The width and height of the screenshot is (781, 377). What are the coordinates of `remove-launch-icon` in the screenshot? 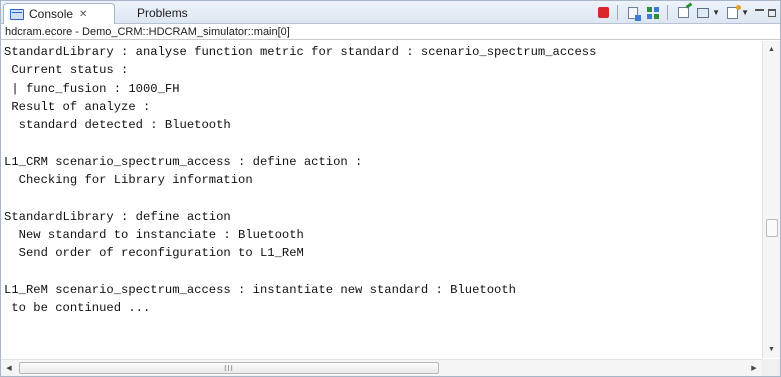 It's located at (635, 13).